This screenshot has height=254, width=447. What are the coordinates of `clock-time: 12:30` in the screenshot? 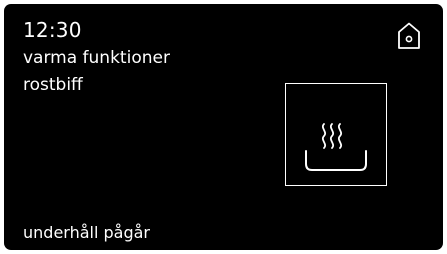 It's located at (52, 30).